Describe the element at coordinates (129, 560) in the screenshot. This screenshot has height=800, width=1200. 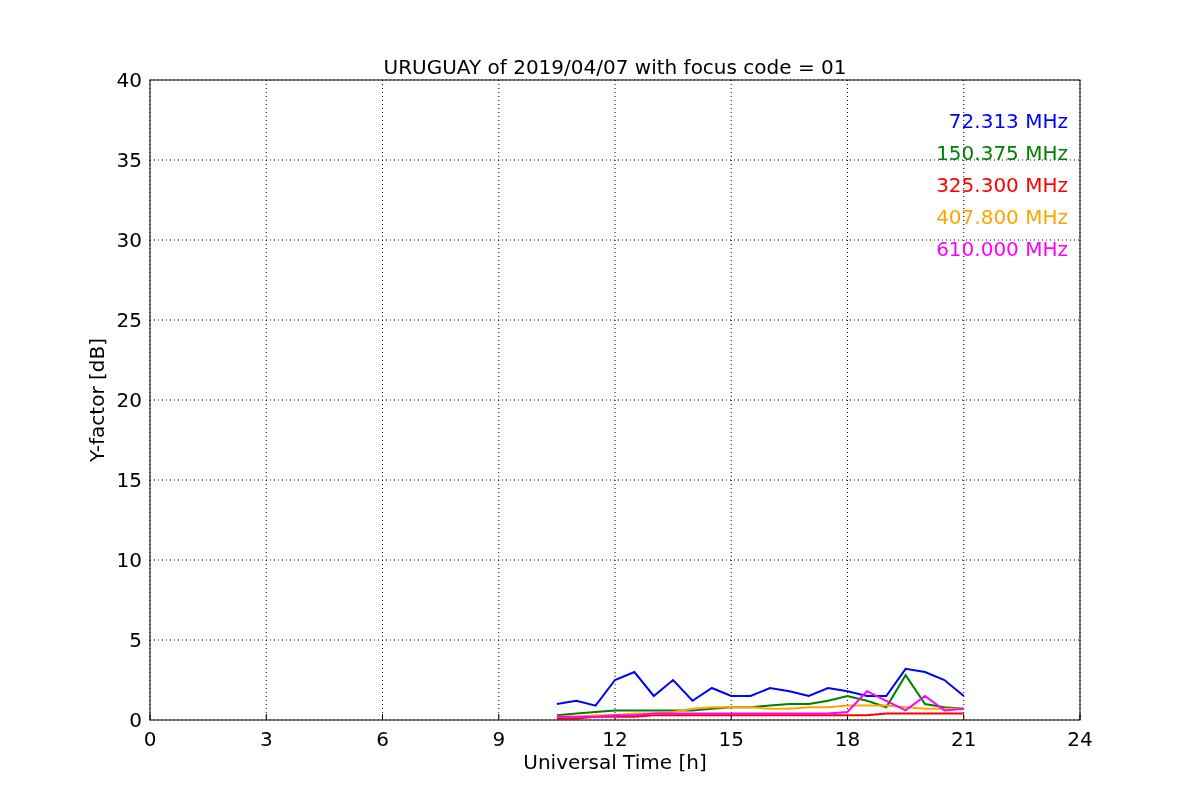
I see `y-tick-label: 10` at that location.